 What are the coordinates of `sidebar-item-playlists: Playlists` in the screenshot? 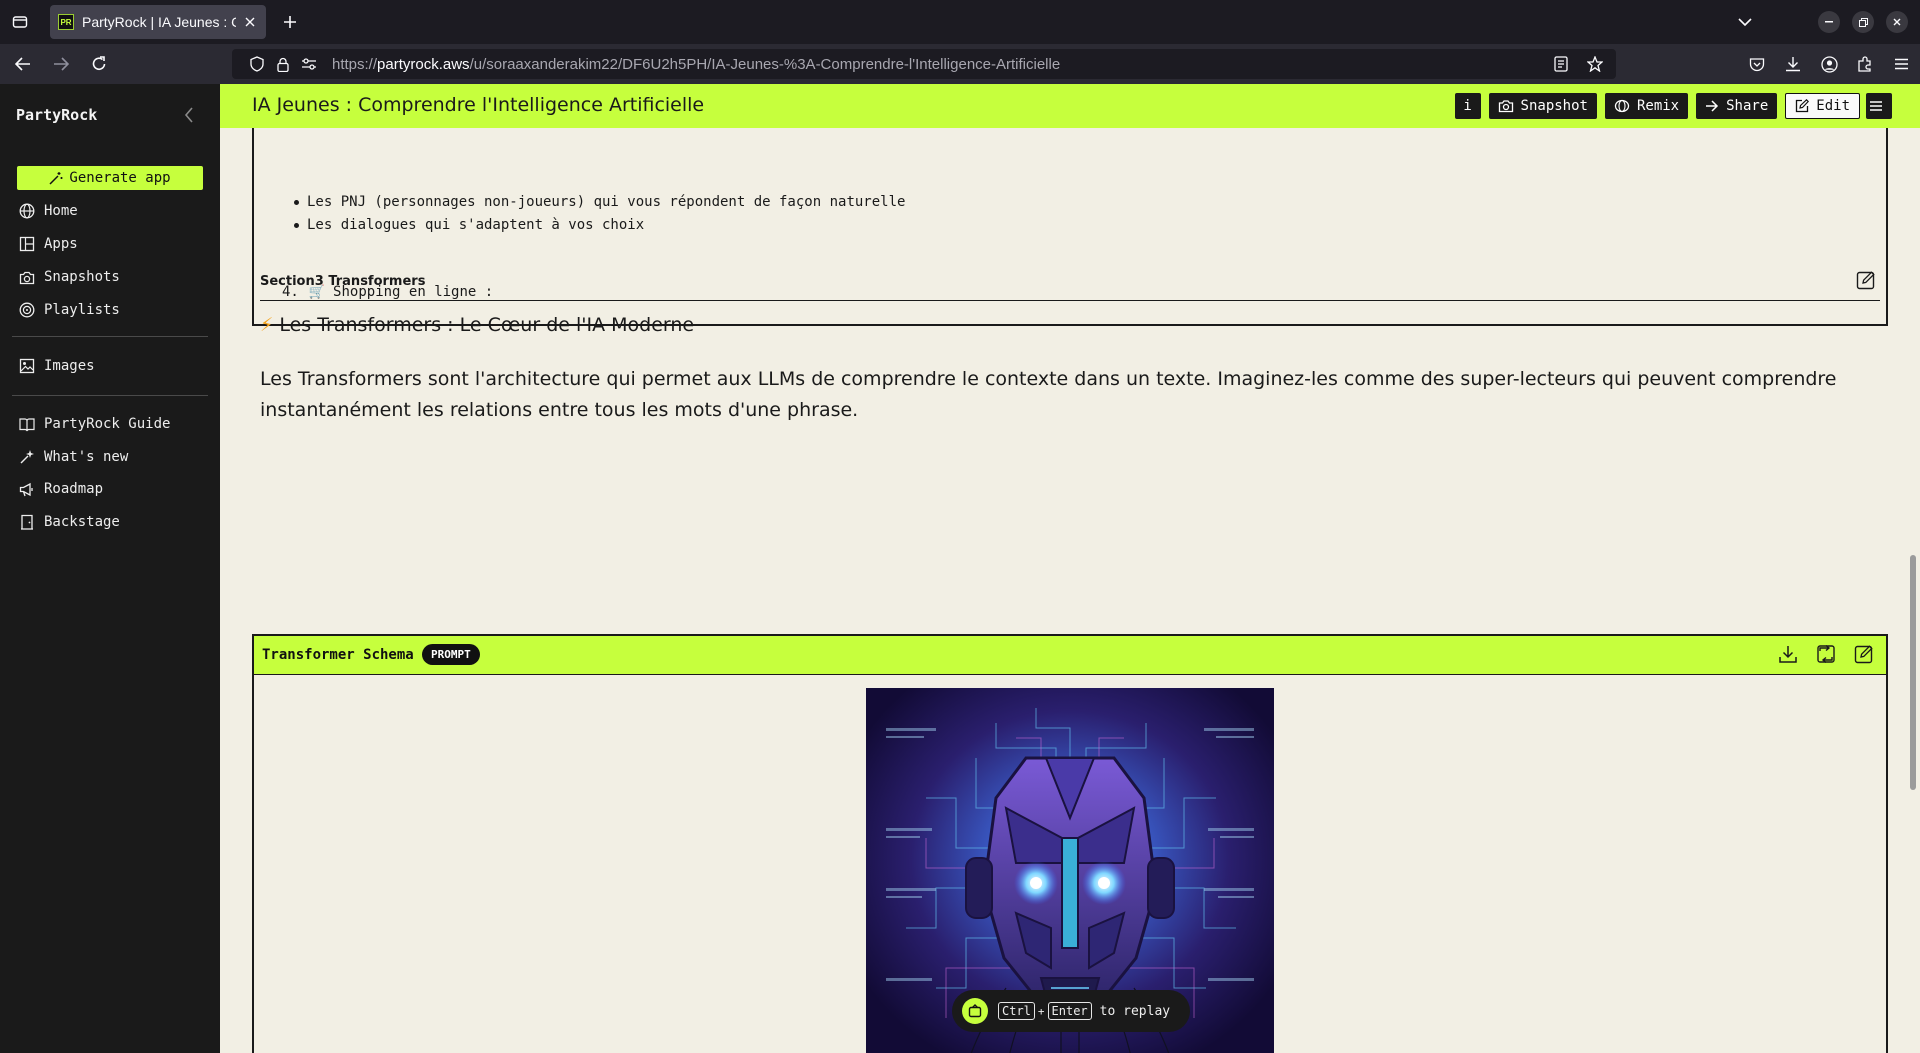 It's located at (69, 310).